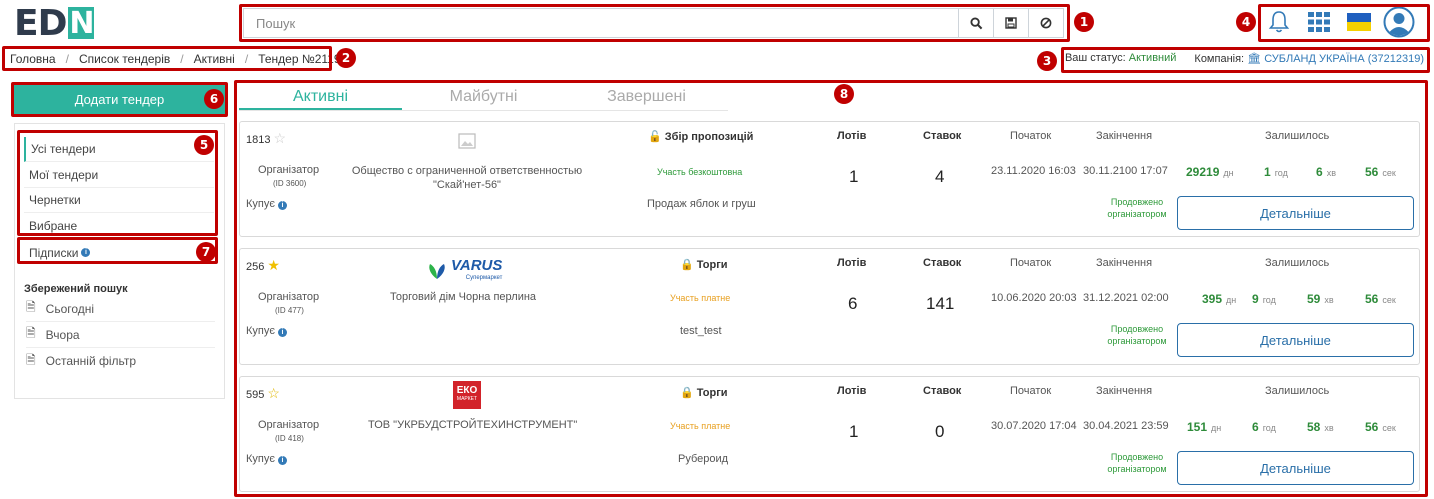  What do you see at coordinates (91, 361) in the screenshot?
I see `saved-search-label: Останній фільтр` at bounding box center [91, 361].